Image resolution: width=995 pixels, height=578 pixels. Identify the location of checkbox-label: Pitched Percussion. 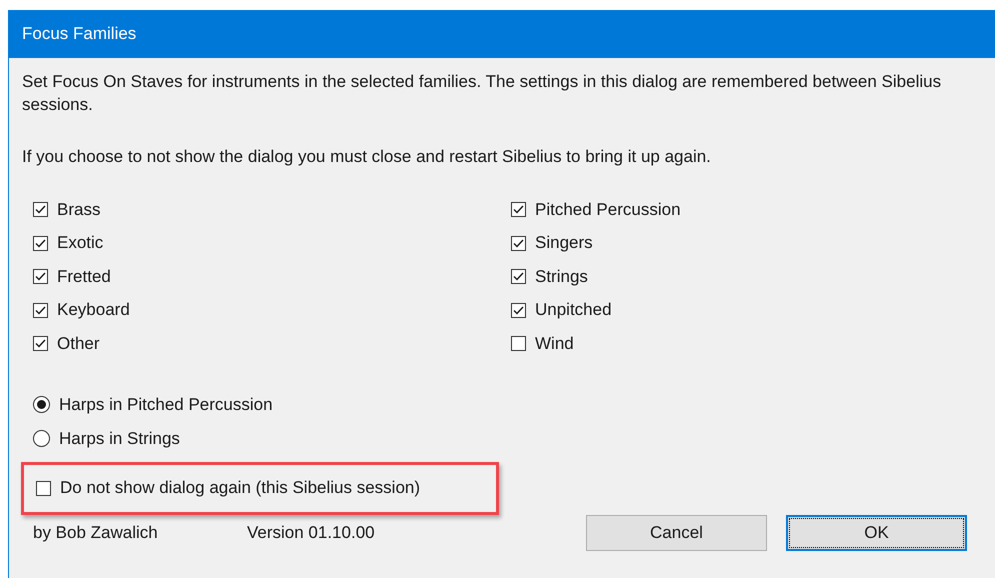
(608, 210).